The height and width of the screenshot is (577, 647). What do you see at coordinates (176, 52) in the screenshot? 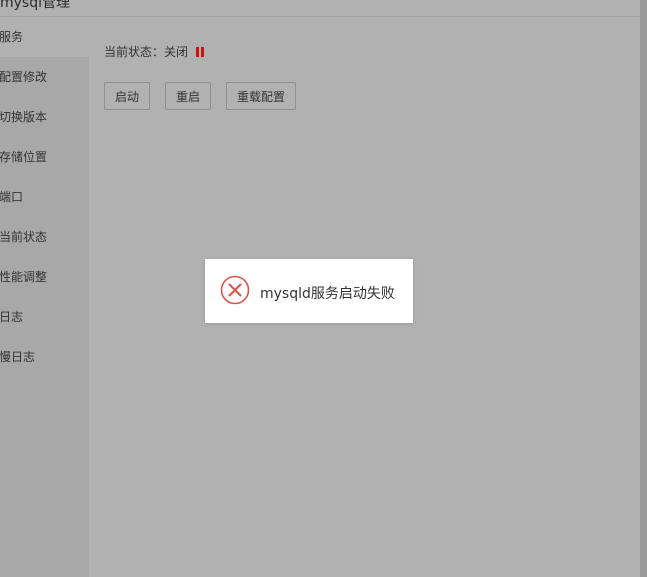
I see `status-value: 关闭` at bounding box center [176, 52].